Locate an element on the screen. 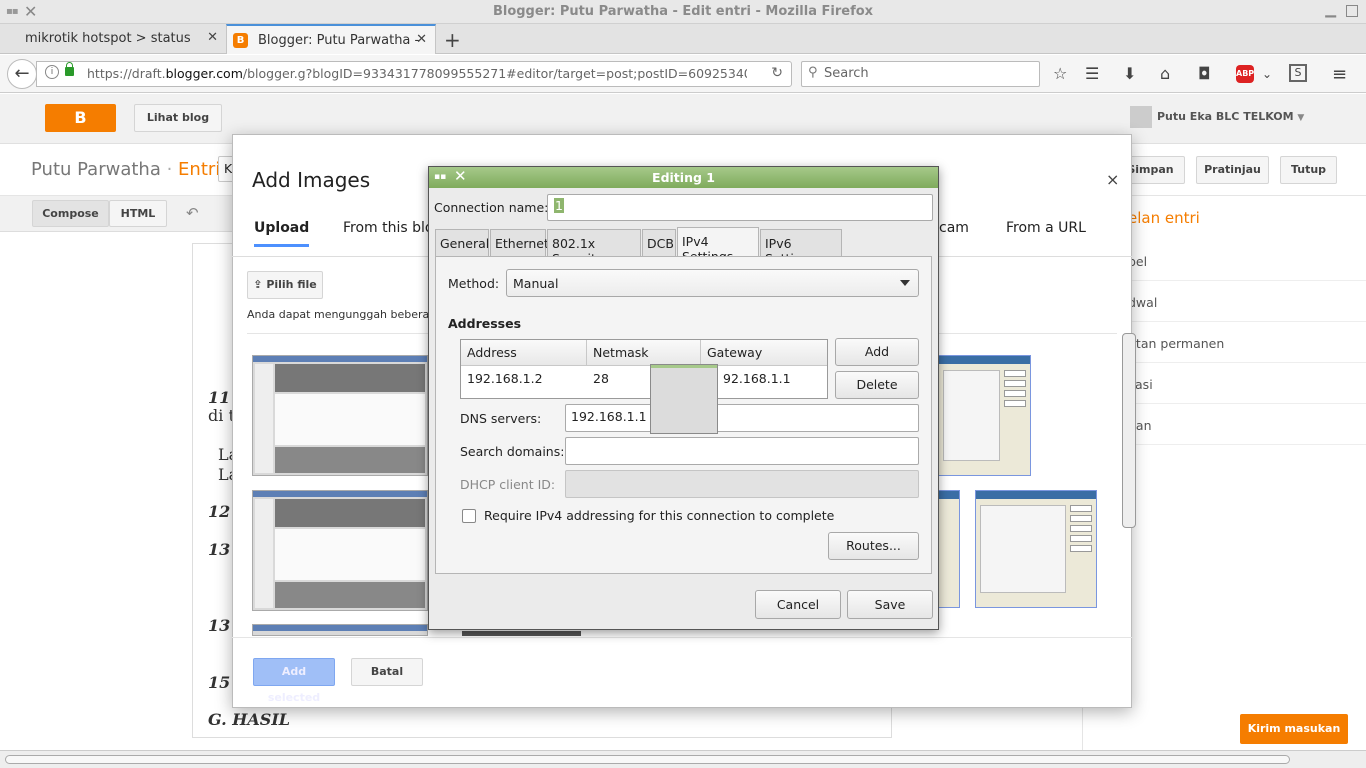  dialog-titlebar: ▪▪ ✕ Editing 1 is located at coordinates (683, 177).